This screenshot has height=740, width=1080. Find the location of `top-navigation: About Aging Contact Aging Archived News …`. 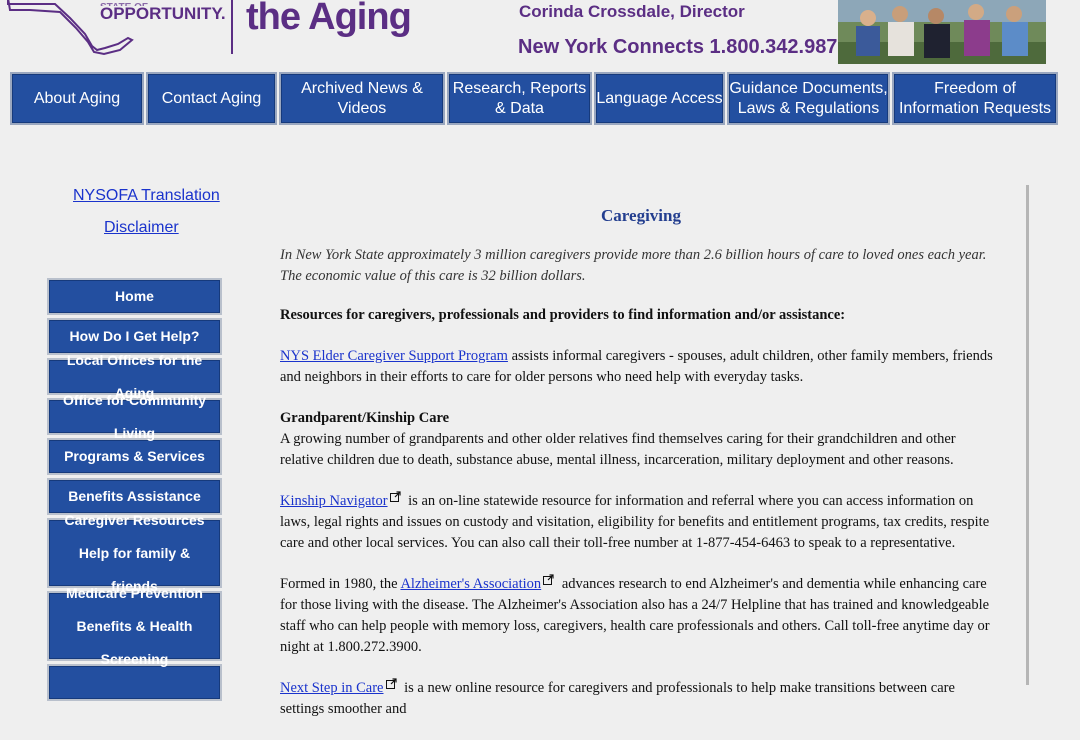

top-navigation: About Aging Contact Aging Archived News … is located at coordinates (536, 98).